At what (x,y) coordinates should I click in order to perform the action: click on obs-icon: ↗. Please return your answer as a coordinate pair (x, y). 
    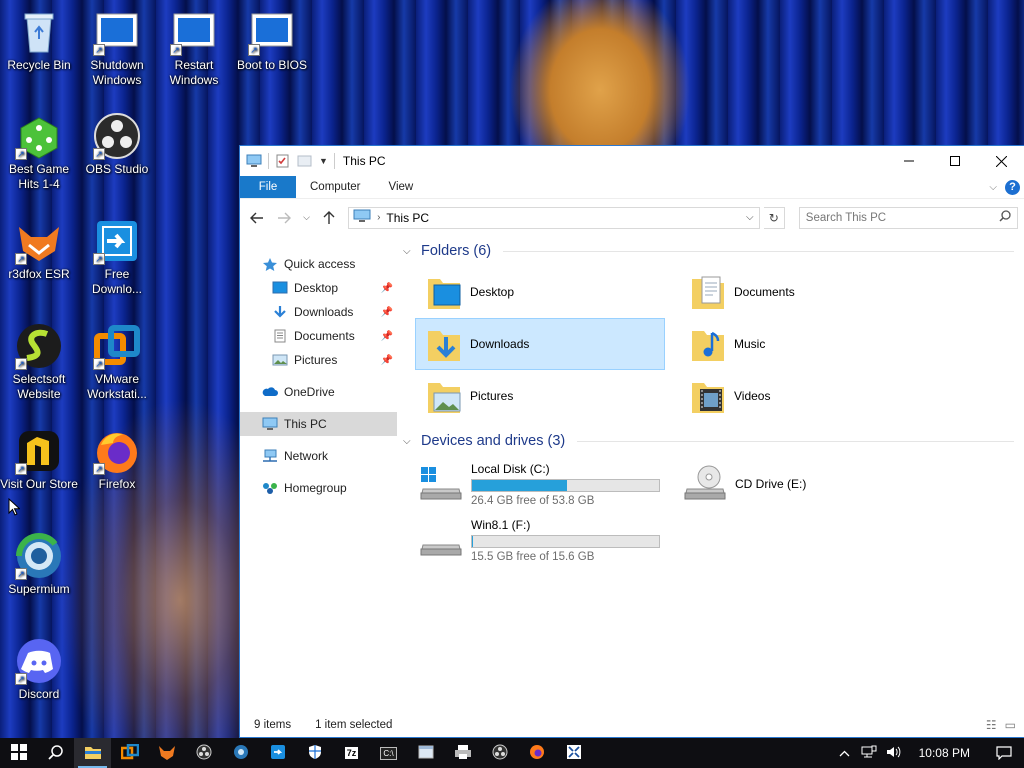
    Looking at the image, I should click on (117, 136).